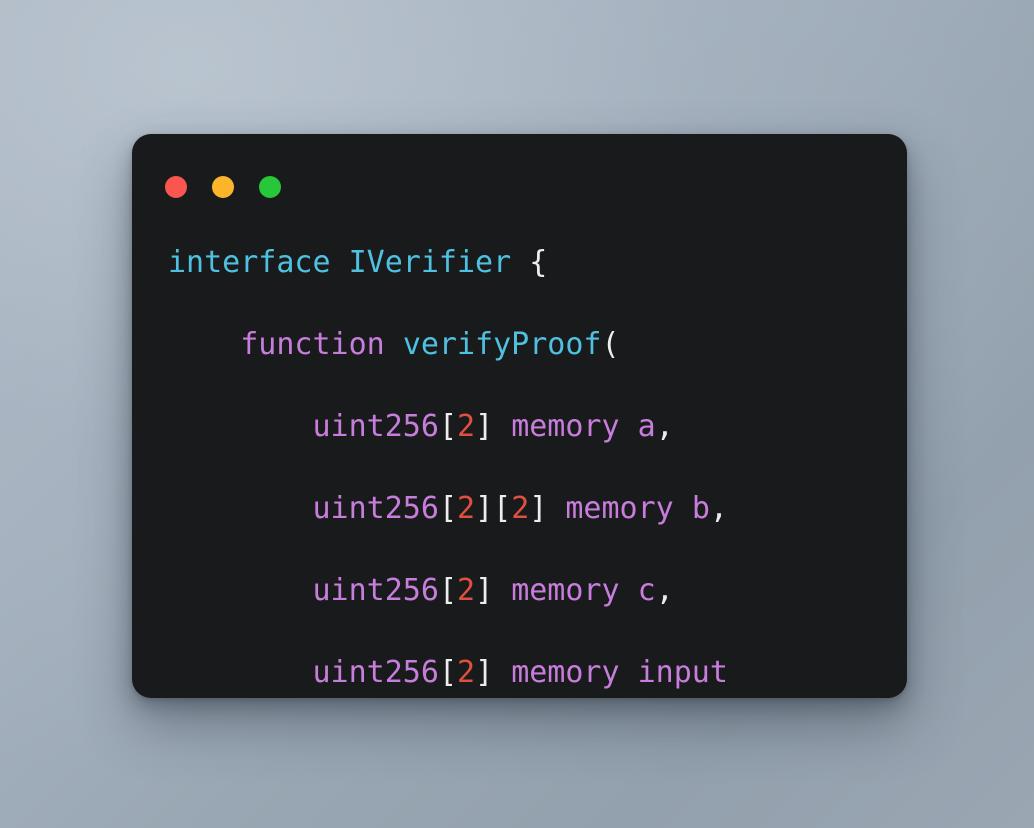 The width and height of the screenshot is (1034, 828). What do you see at coordinates (430, 262) in the screenshot?
I see `code-token: IVerifier` at bounding box center [430, 262].